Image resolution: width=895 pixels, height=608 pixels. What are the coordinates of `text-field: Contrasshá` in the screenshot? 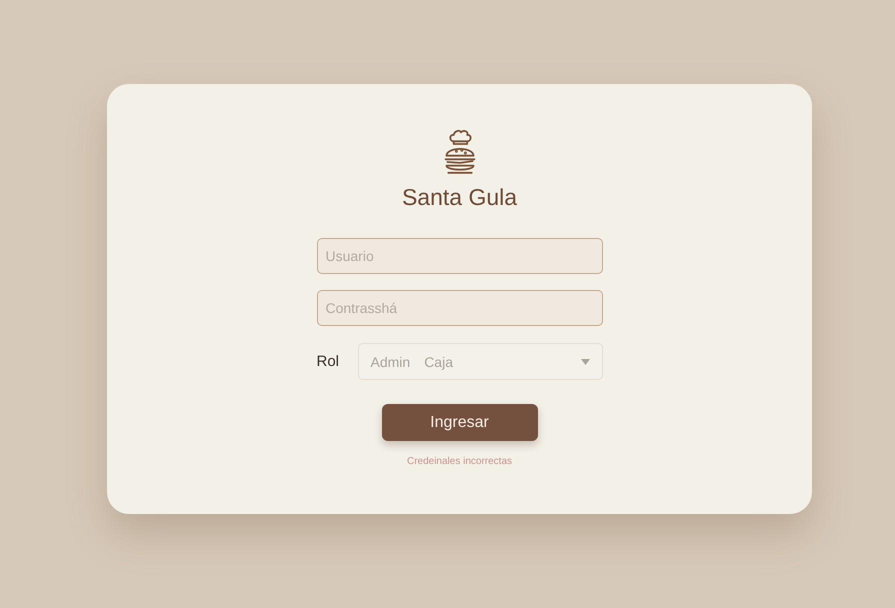 It's located at (459, 308).